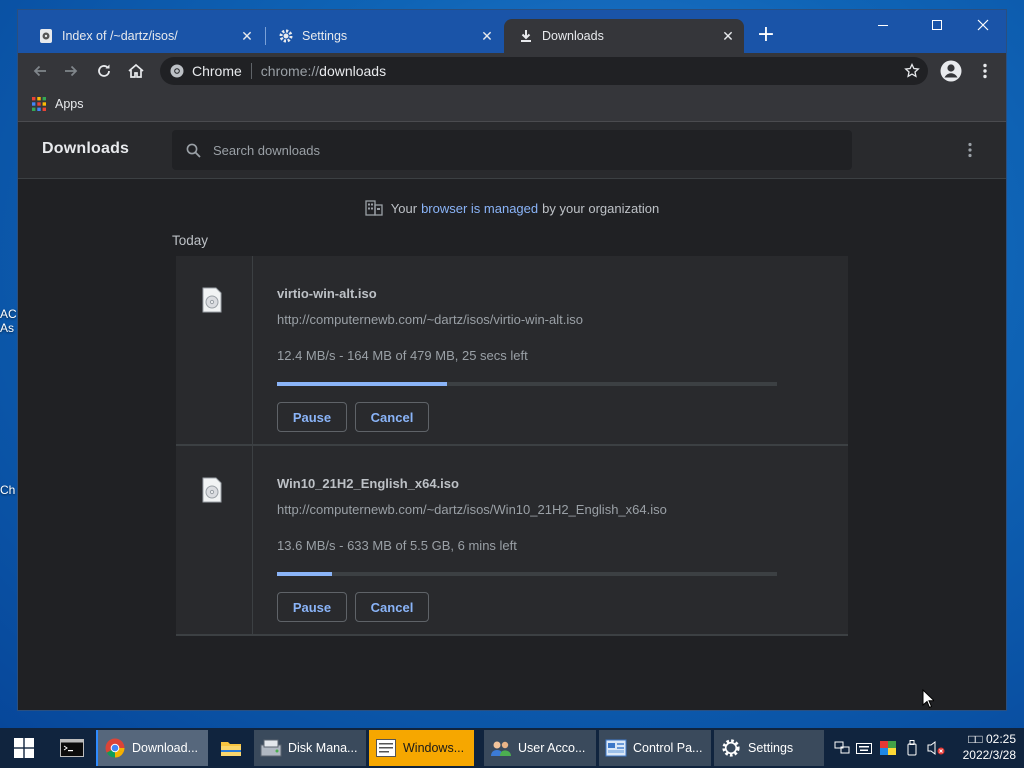  What do you see at coordinates (929, 700) in the screenshot?
I see `mouse-cursor-icon` at bounding box center [929, 700].